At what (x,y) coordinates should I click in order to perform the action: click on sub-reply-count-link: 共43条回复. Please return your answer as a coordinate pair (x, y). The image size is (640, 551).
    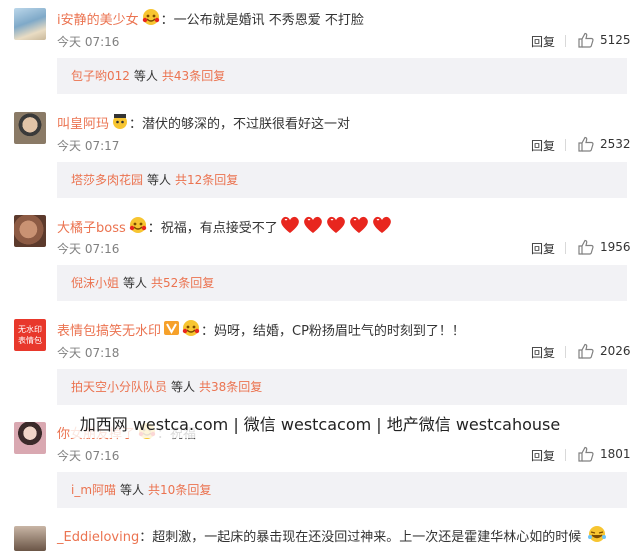
    Looking at the image, I should click on (193, 76).